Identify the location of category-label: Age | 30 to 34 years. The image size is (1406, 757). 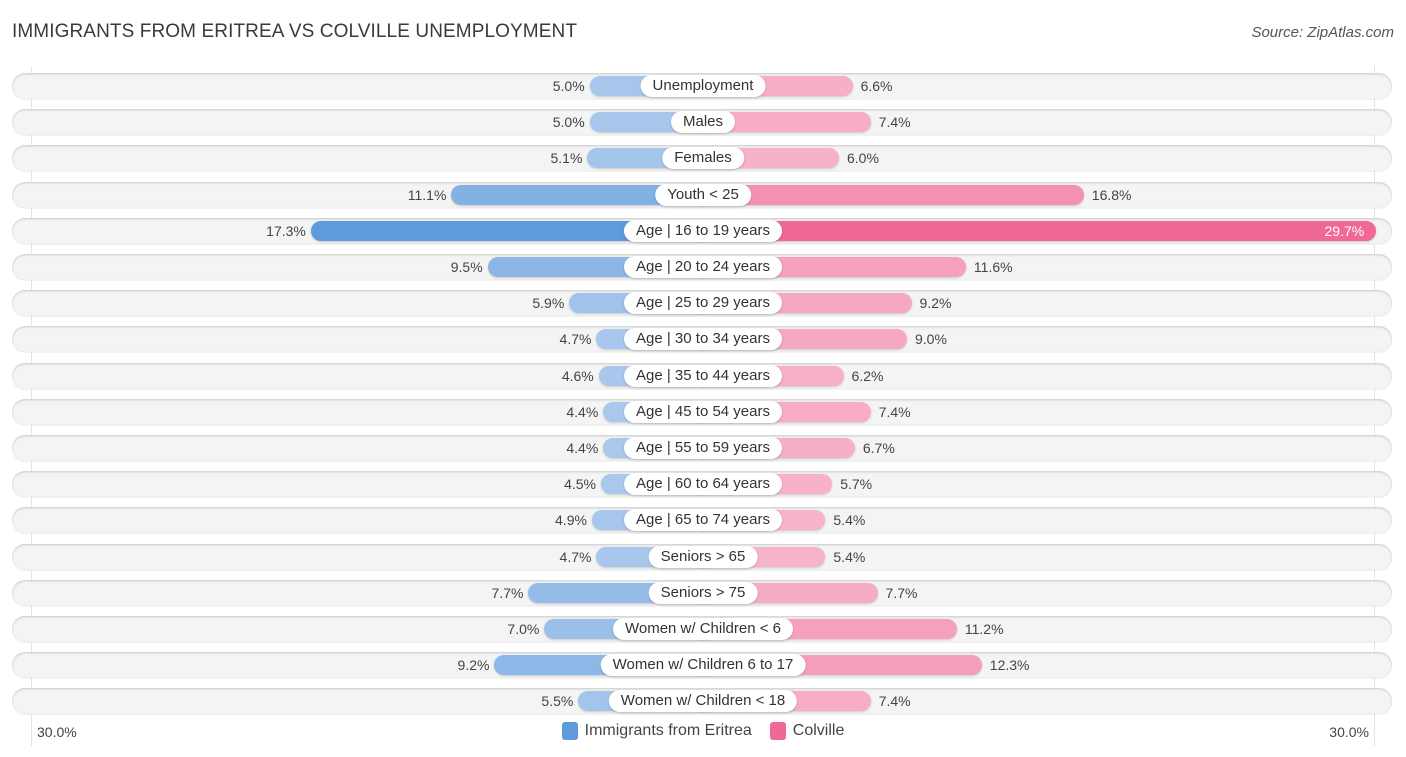
(703, 339).